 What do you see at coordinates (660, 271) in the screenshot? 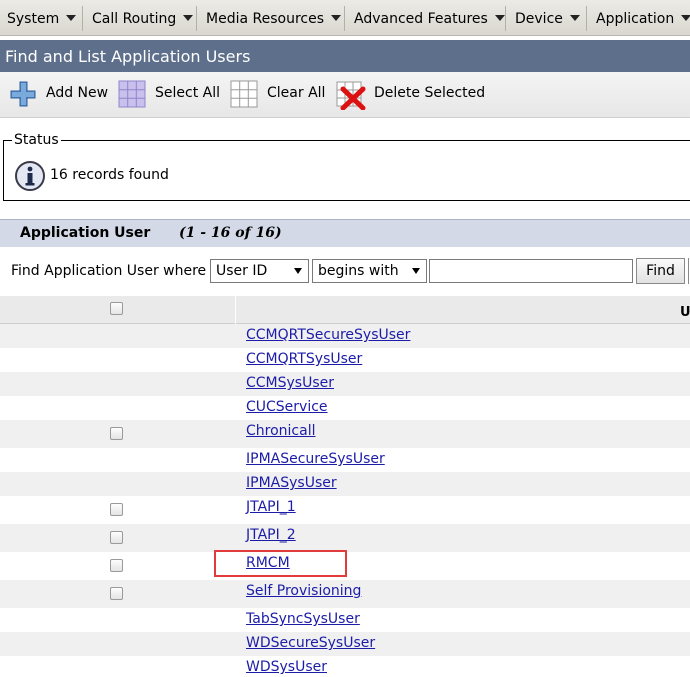
I see `find-button: Find` at bounding box center [660, 271].